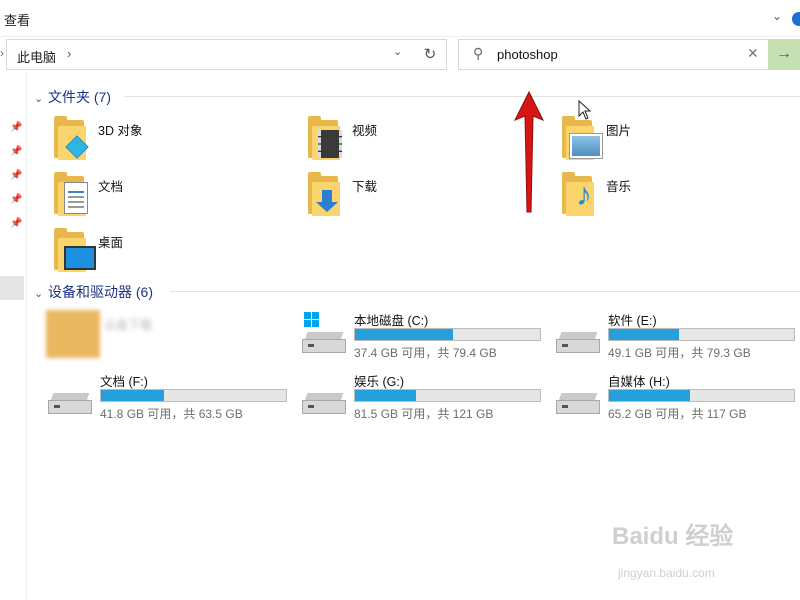 This screenshot has height=600, width=800. I want to click on help-icon, so click(796, 19).